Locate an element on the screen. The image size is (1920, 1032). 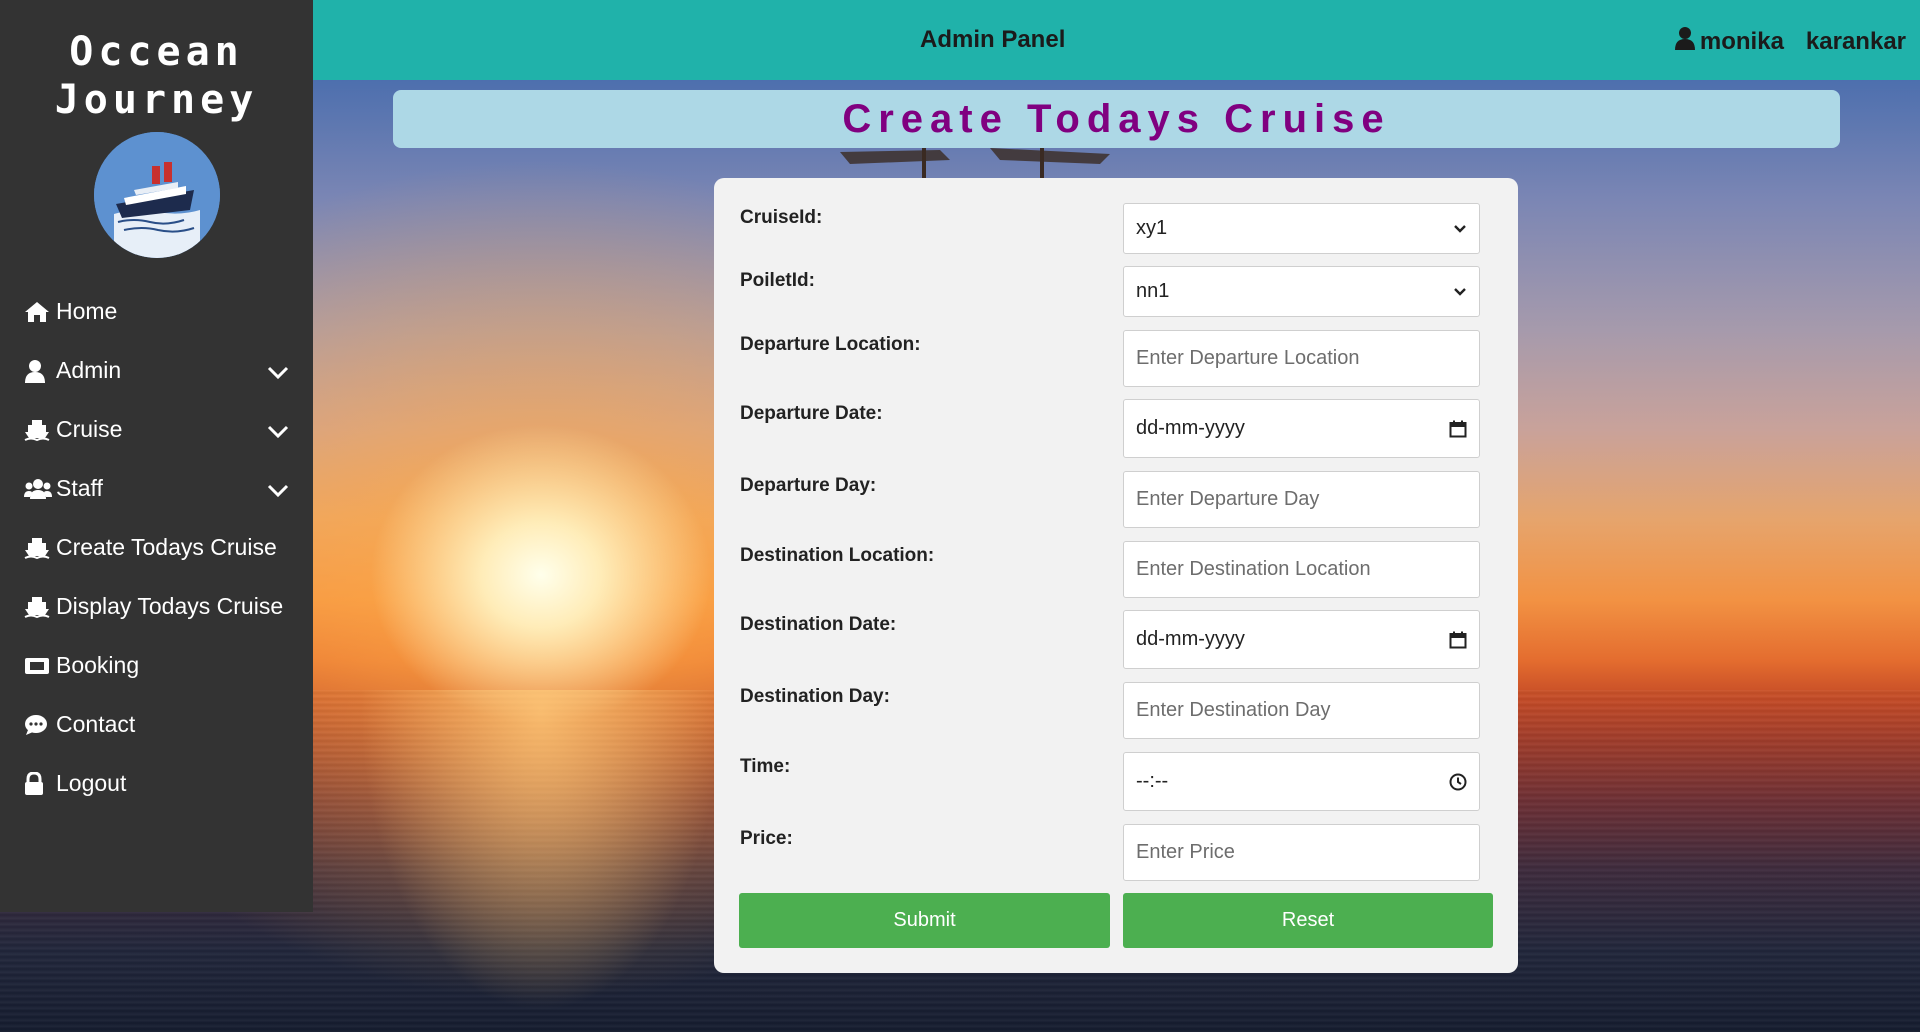
user-menu: monika karankar is located at coordinates (1790, 41).